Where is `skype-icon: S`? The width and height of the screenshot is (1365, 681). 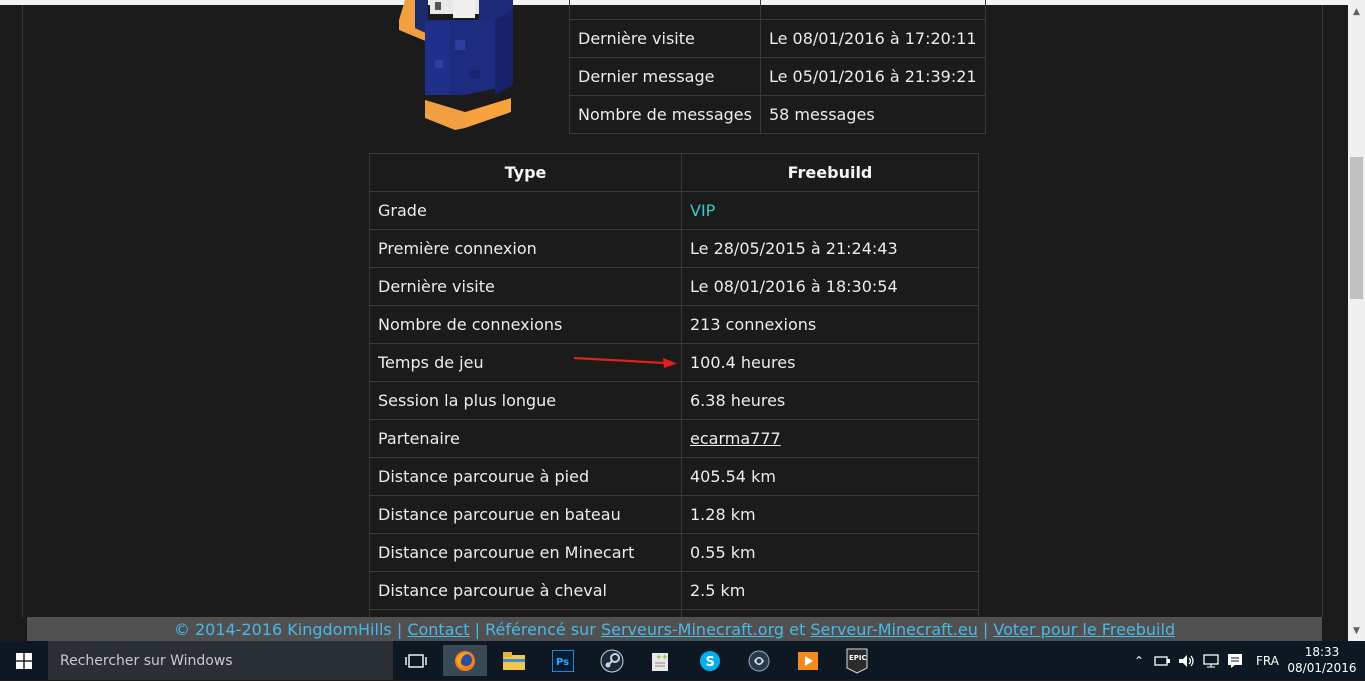
skype-icon: S is located at coordinates (710, 660).